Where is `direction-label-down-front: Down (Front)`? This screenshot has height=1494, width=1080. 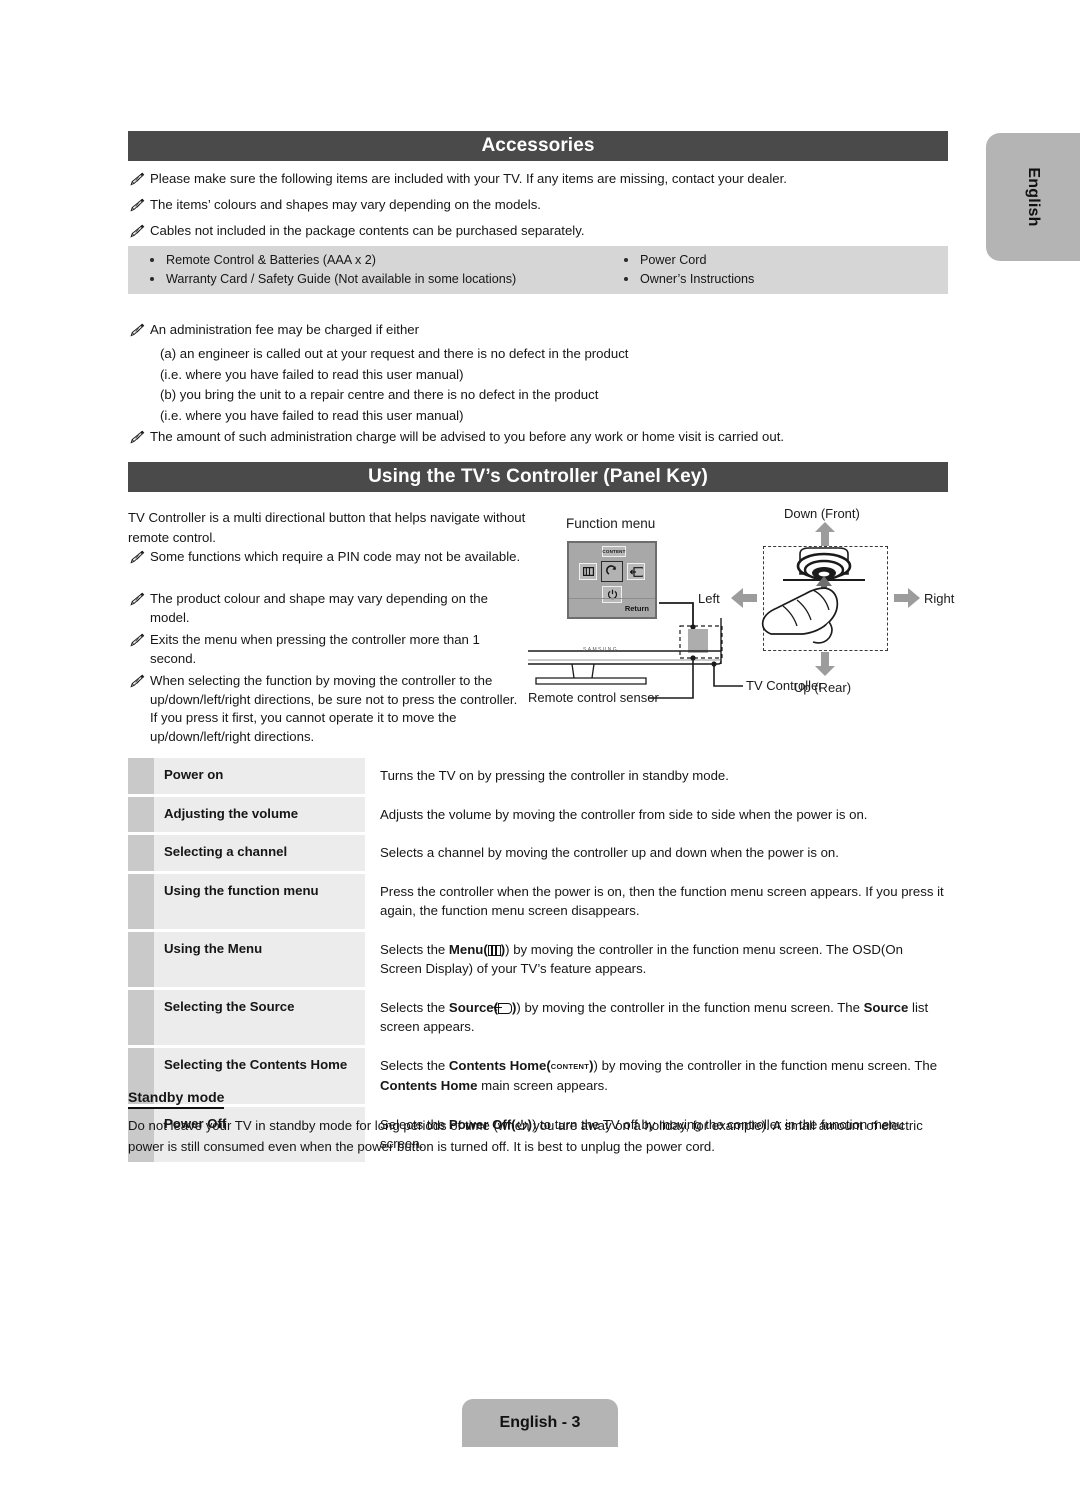
direction-label-down-front: Down (Front) is located at coordinates (822, 513).